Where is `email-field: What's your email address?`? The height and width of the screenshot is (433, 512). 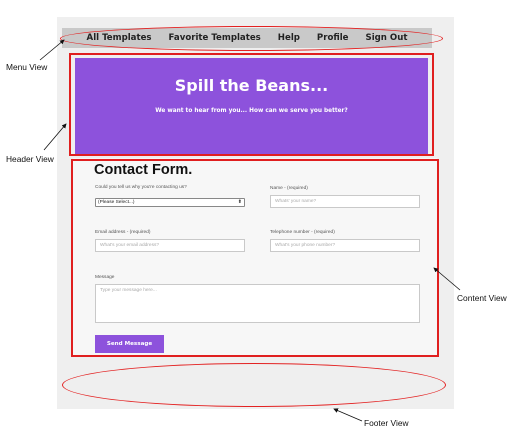 email-field: What's your email address? is located at coordinates (170, 245).